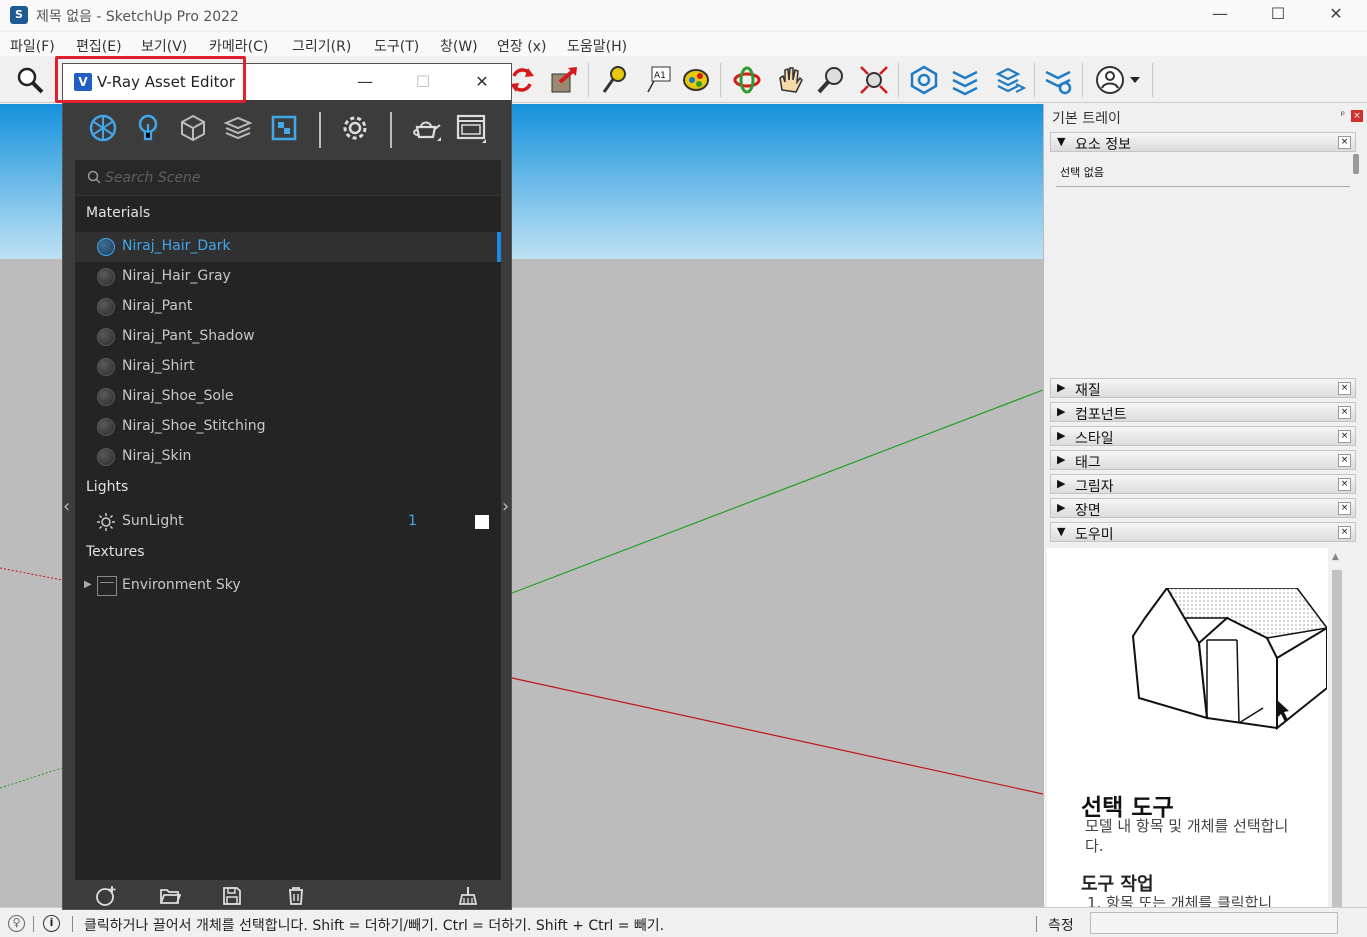  What do you see at coordinates (747, 80) in the screenshot?
I see `orbit-icon` at bounding box center [747, 80].